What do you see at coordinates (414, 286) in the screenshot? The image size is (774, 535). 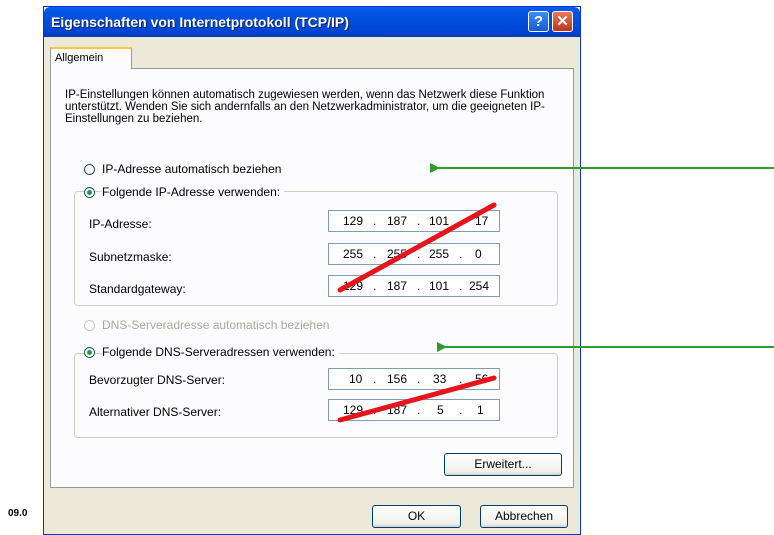 I see `default-gateway-field: 129 . 187 . 101 . 254` at bounding box center [414, 286].